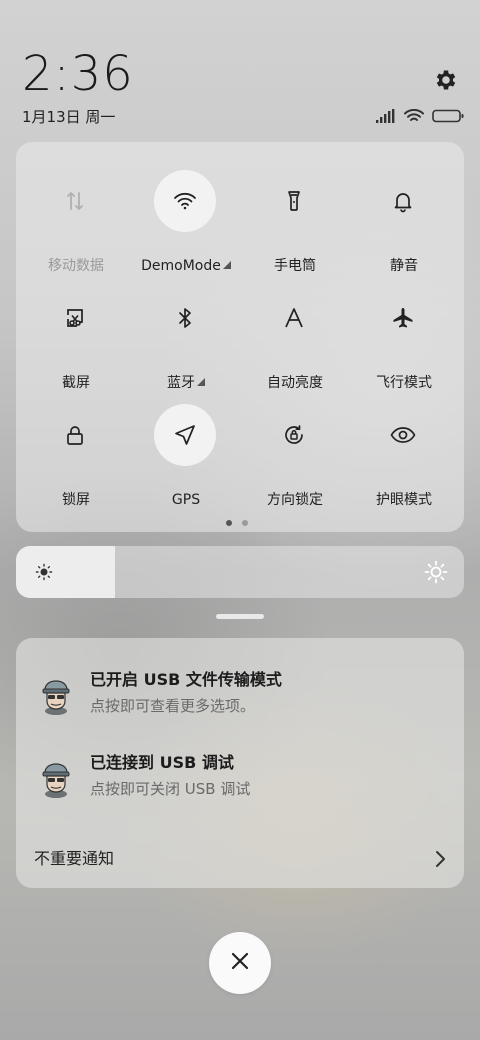 This screenshot has width=480, height=1040. Describe the element at coordinates (240, 572) in the screenshot. I see `brightness-slider` at that location.